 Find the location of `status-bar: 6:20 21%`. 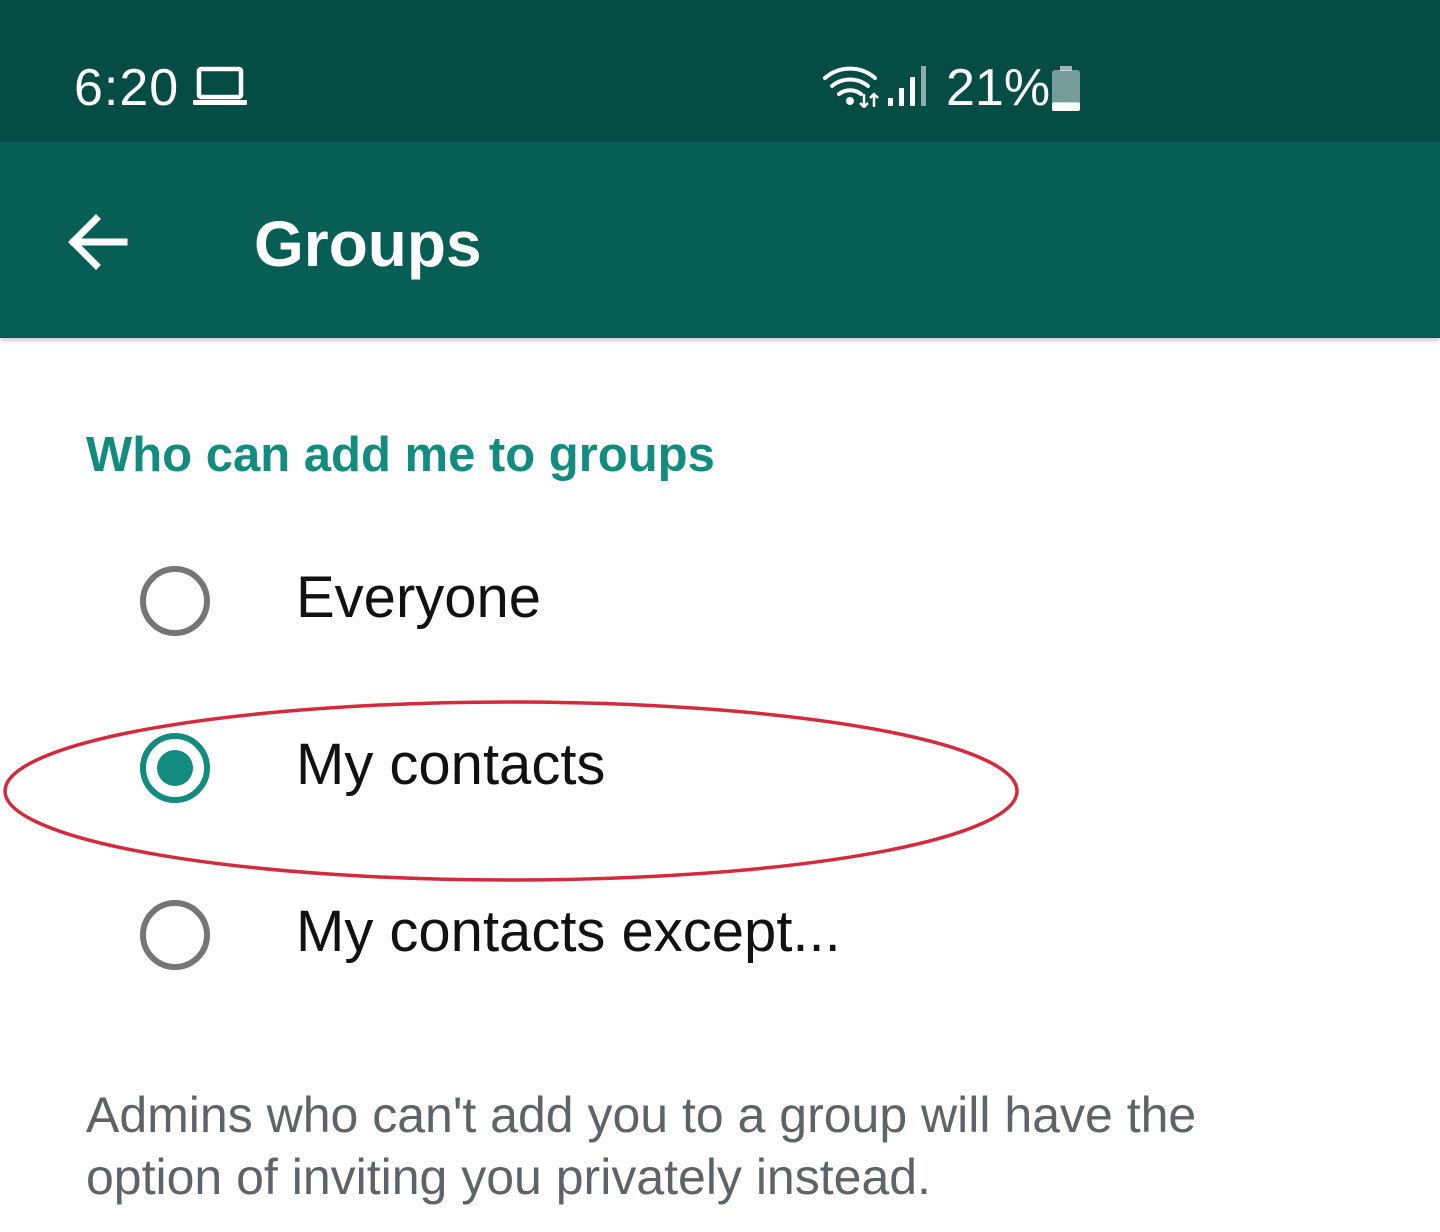

status-bar: 6:20 21% is located at coordinates (720, 71).